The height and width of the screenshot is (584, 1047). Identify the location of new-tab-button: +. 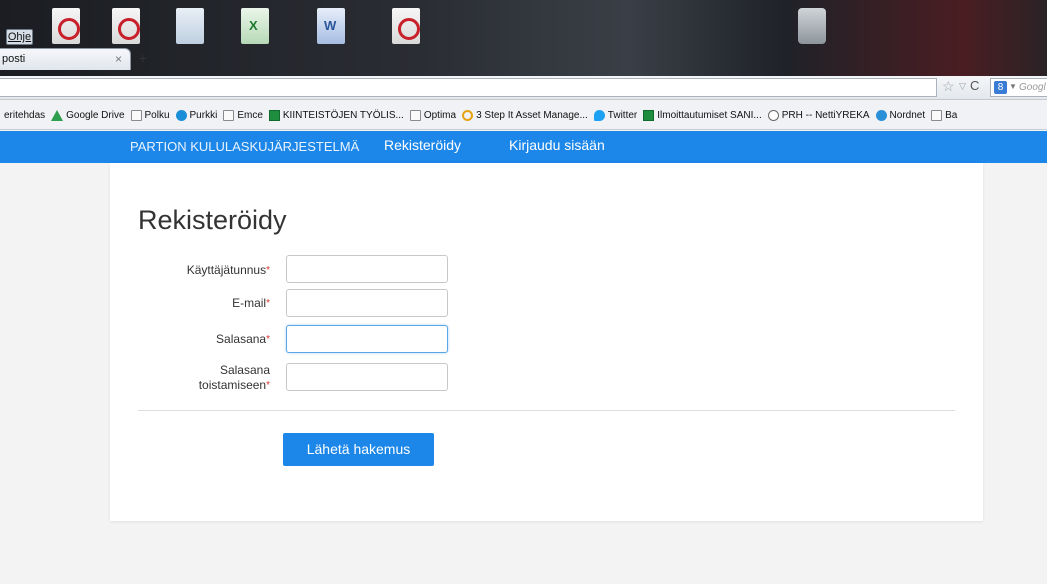
(143, 59).